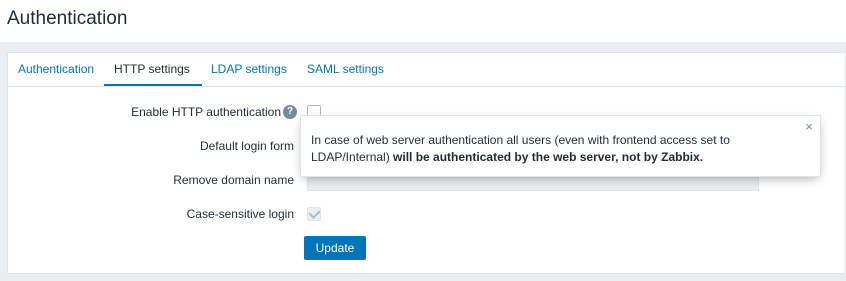  What do you see at coordinates (290, 112) in the screenshot?
I see `question-mark-icon: ?` at bounding box center [290, 112].